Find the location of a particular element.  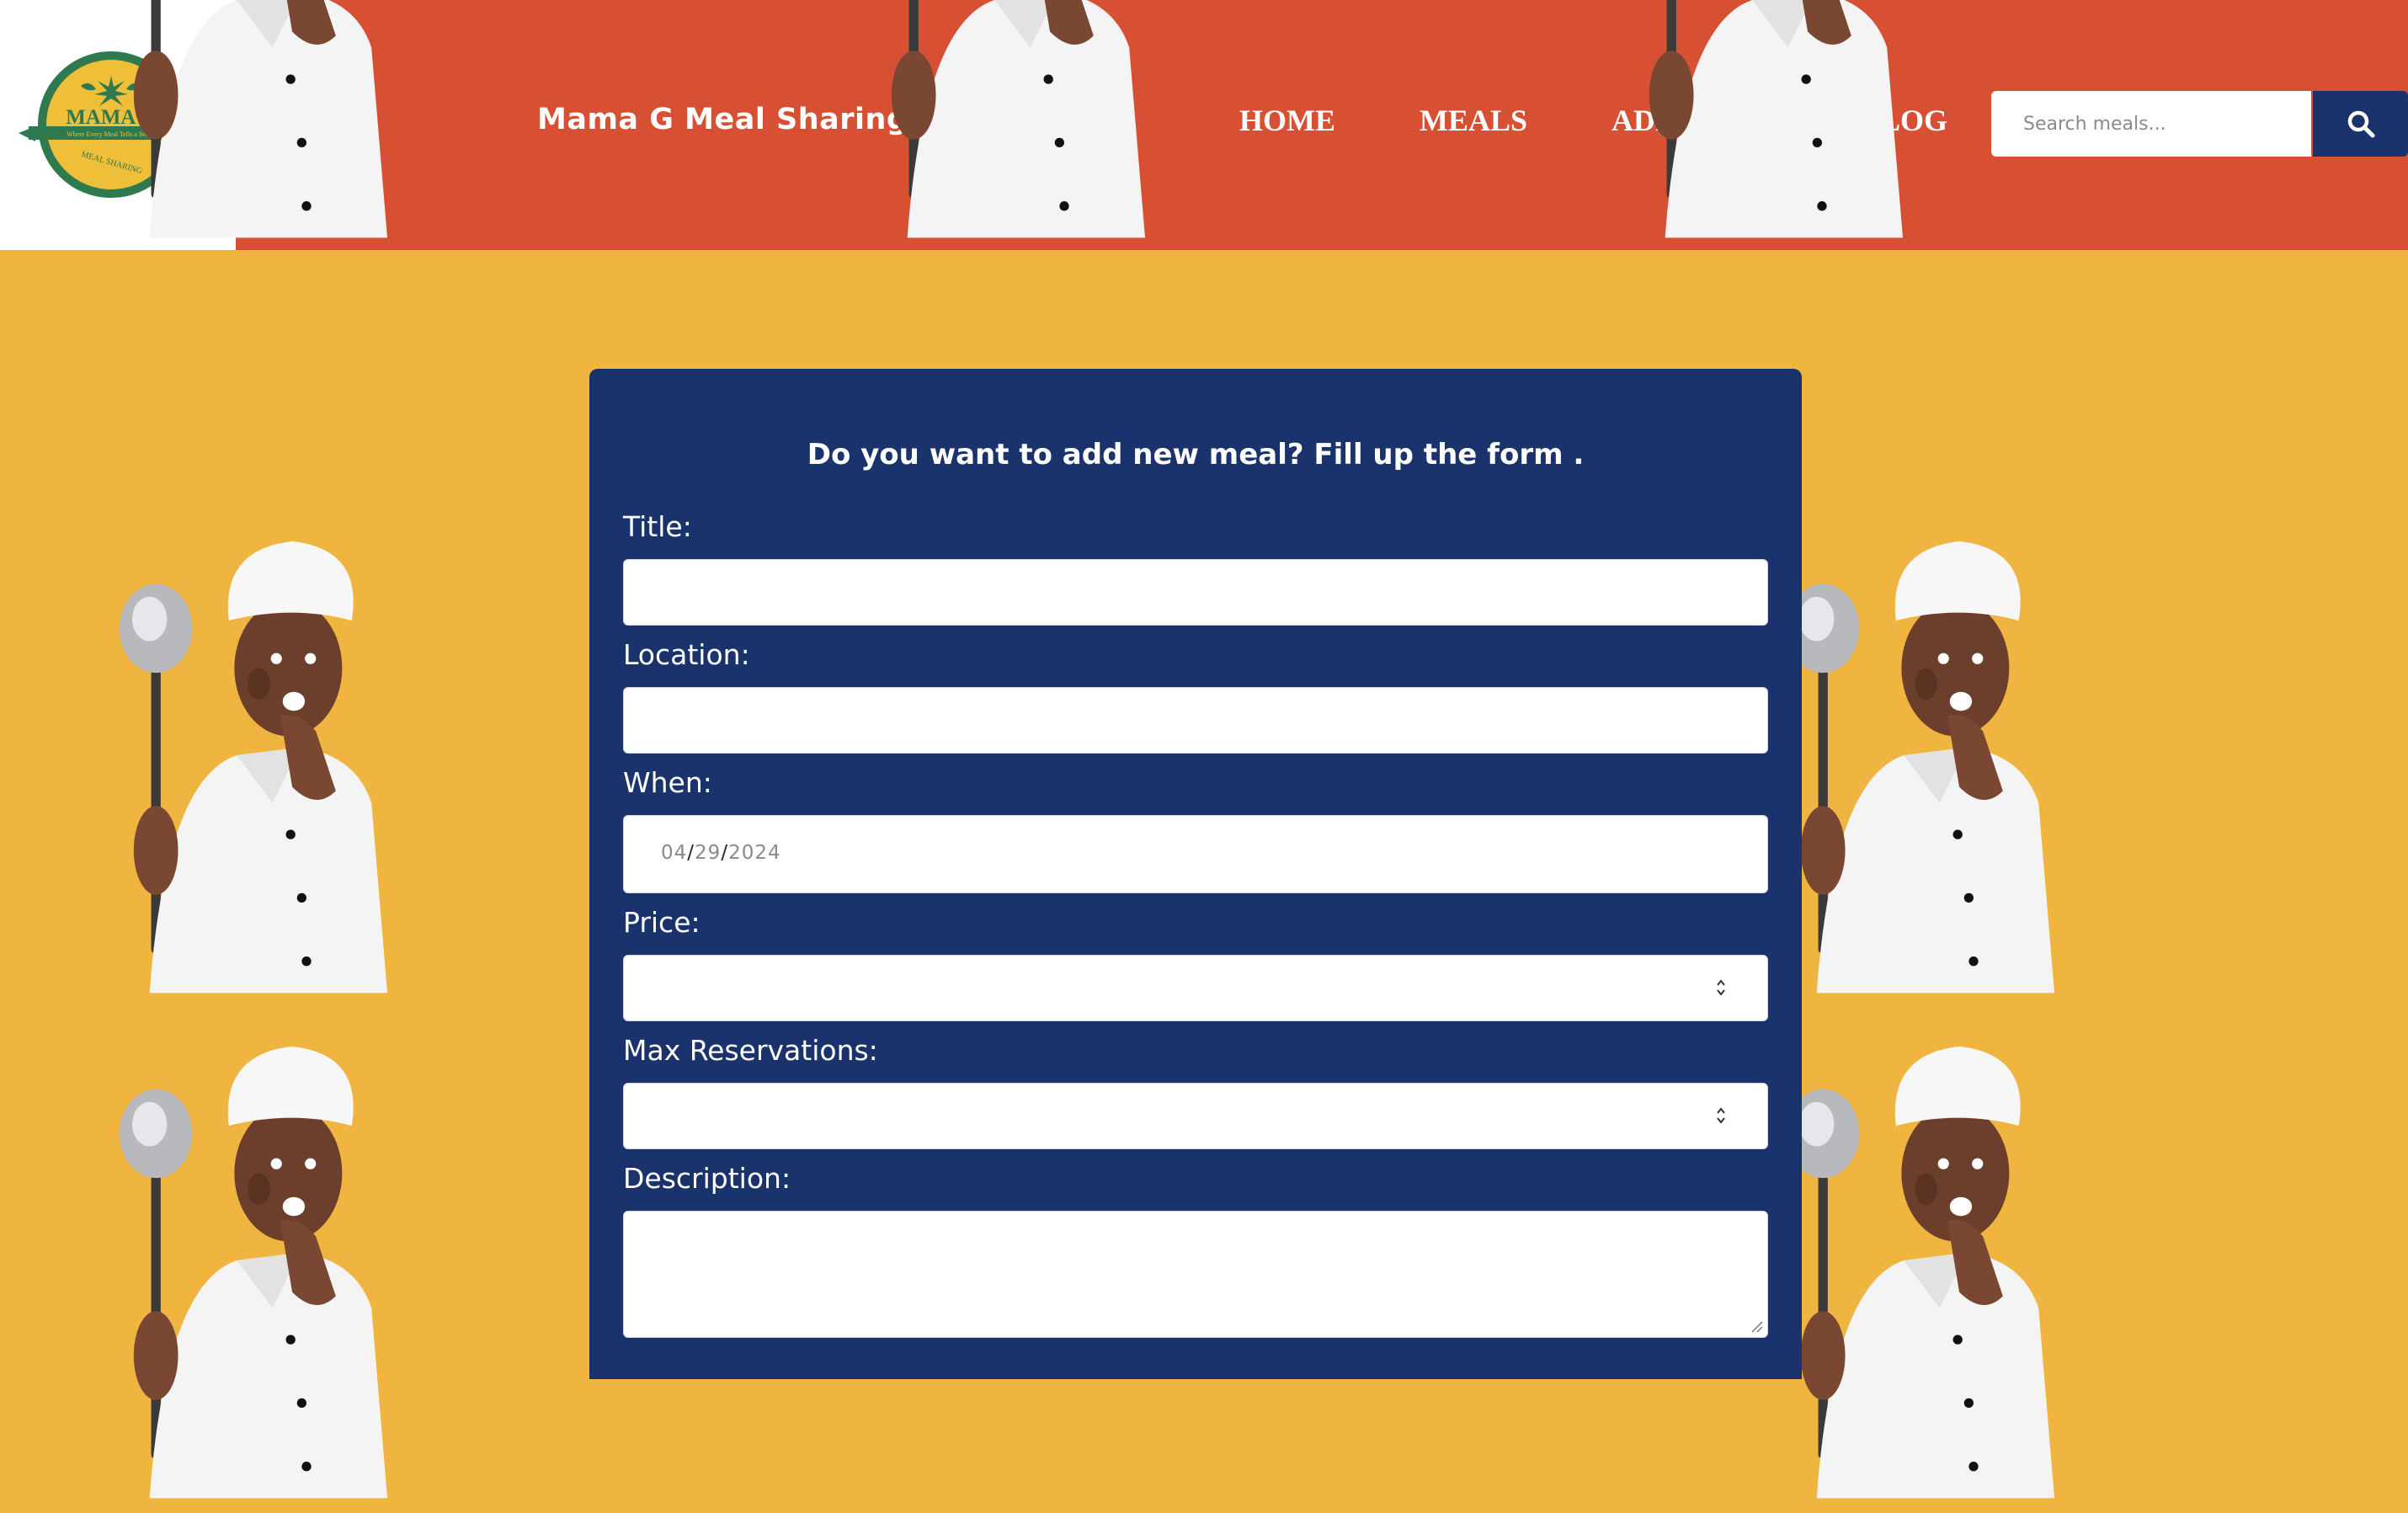

resize-handle-icon is located at coordinates (1756, 1327).